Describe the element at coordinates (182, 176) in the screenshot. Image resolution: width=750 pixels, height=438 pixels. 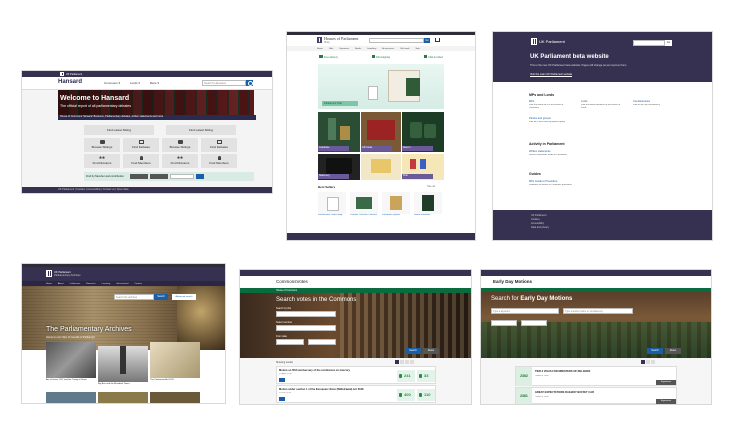
I see `member-search-input` at that location.